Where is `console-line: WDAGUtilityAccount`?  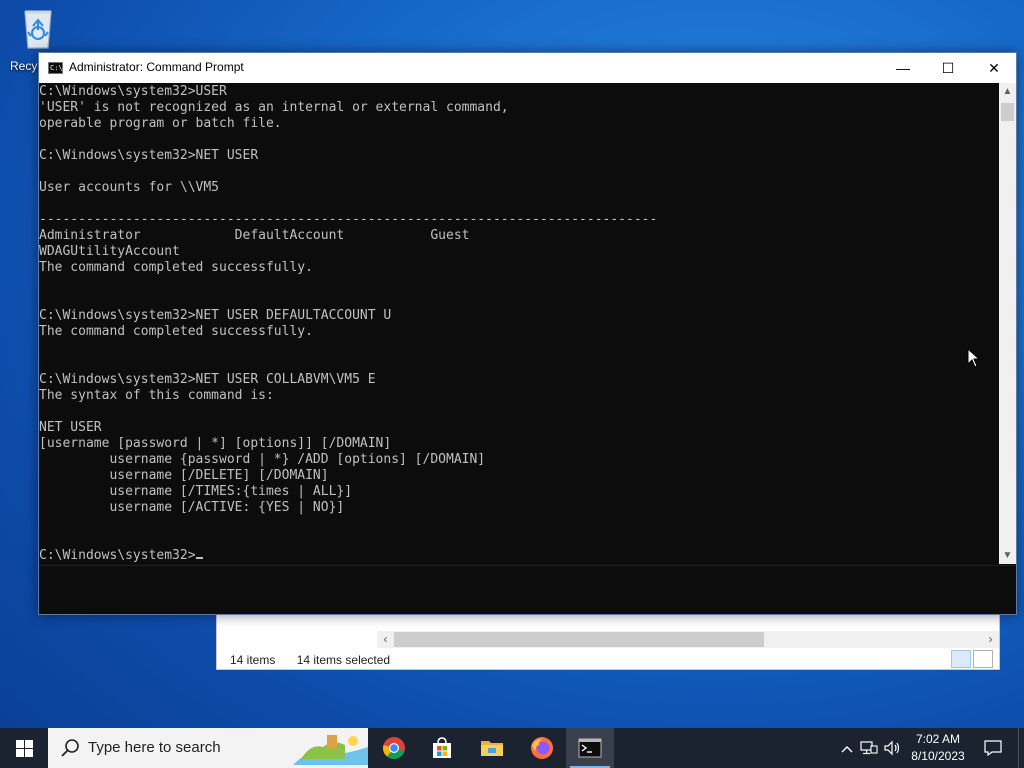 console-line: WDAGUtilityAccount is located at coordinates (109, 251).